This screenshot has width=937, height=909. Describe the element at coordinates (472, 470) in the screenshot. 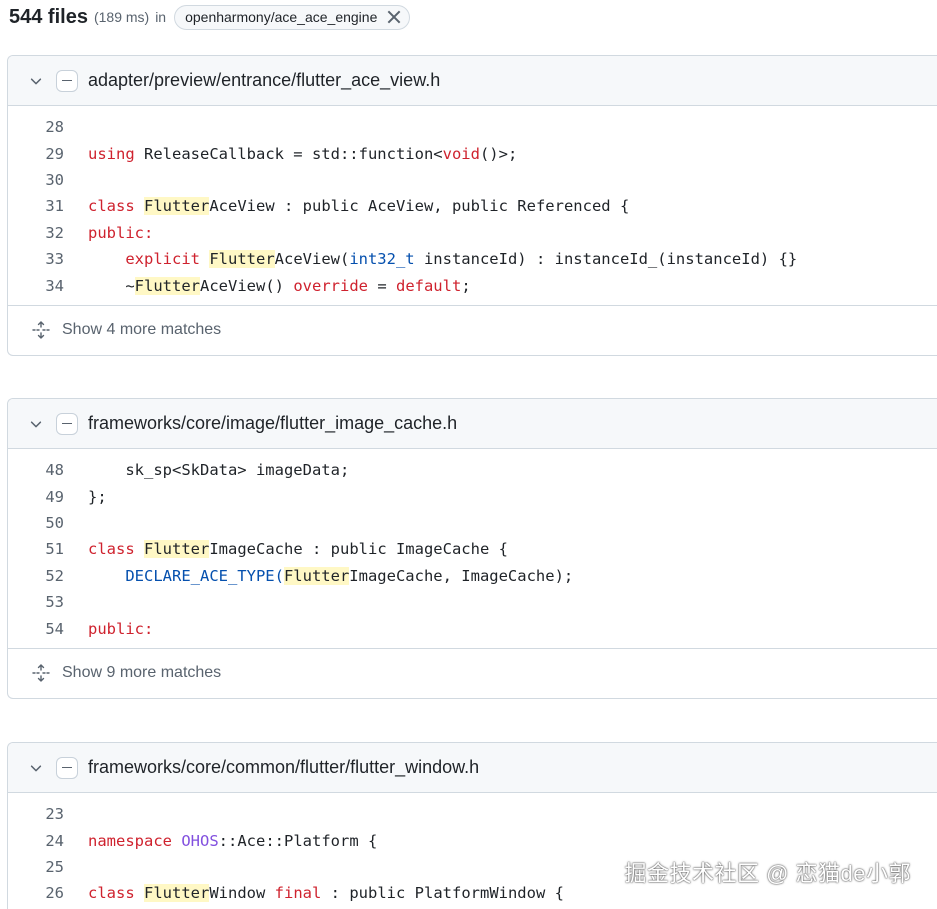

I see `code-line: 48 sk_sp<SkData> imageData;` at that location.